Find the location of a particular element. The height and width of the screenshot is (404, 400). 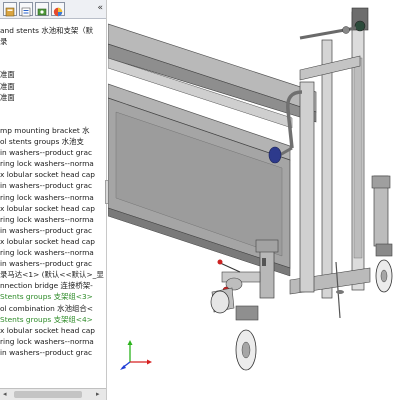

configuration-manager-tab is located at coordinates (42, 9).